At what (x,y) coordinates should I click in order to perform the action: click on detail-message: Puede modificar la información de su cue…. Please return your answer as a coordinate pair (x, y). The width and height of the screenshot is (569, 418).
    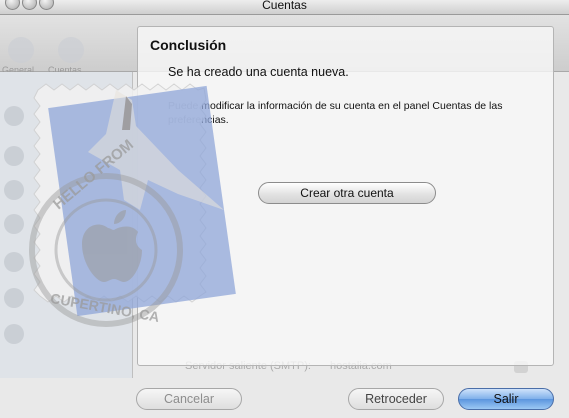
    Looking at the image, I should click on (335, 113).